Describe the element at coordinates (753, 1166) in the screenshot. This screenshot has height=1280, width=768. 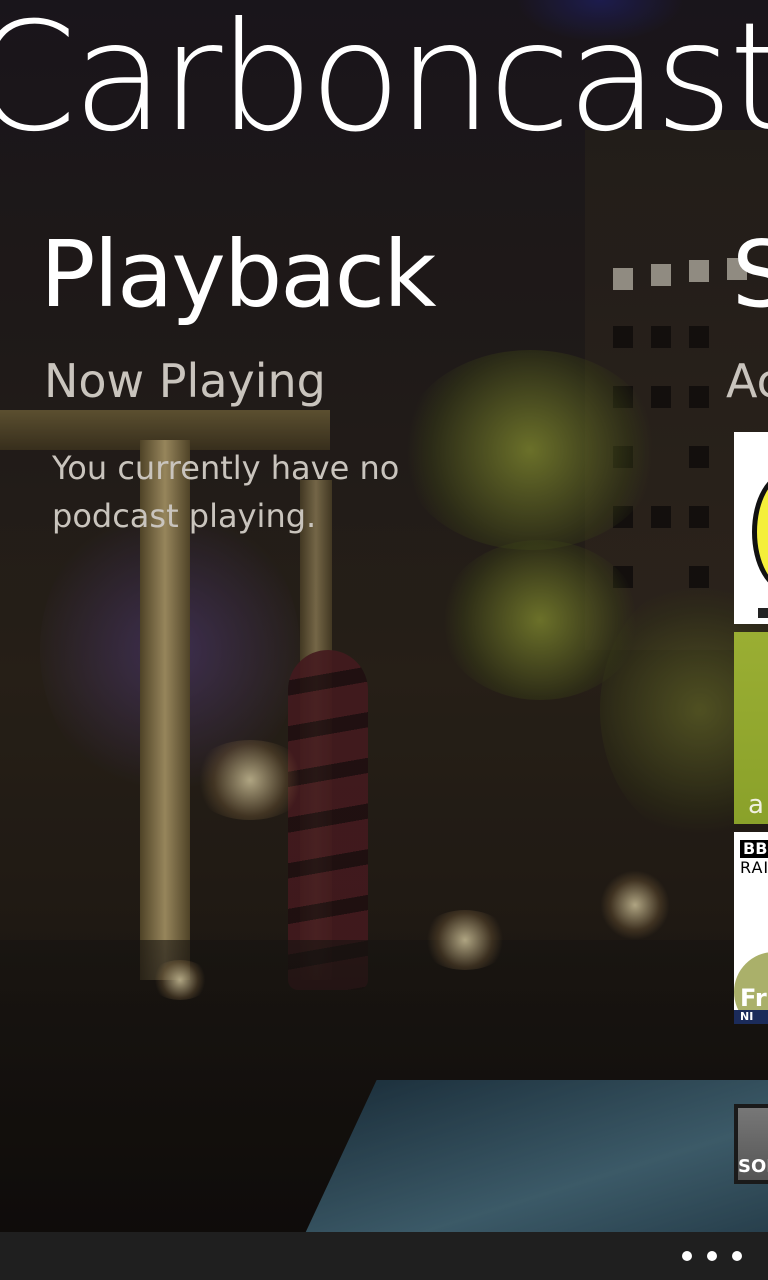
I see `podcast-tile-4-label: SOM` at that location.